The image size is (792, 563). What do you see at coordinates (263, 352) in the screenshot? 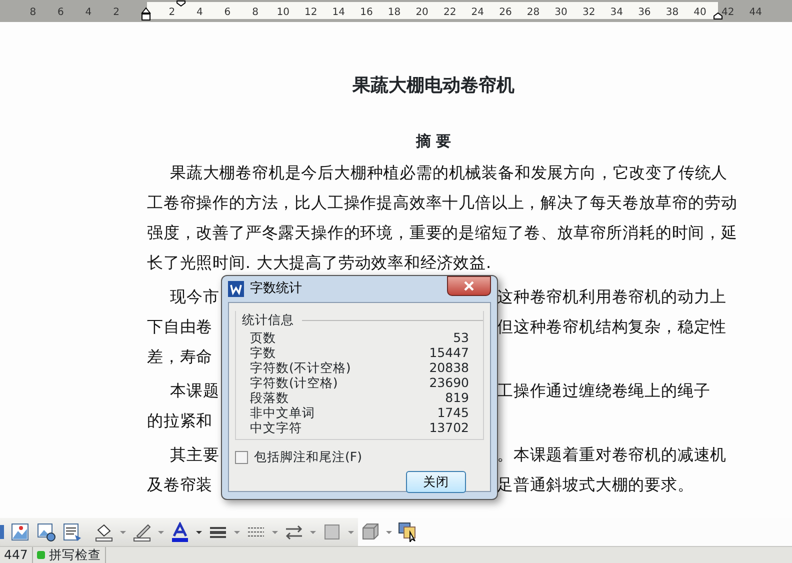
I see `stat-label: 字数` at bounding box center [263, 352].